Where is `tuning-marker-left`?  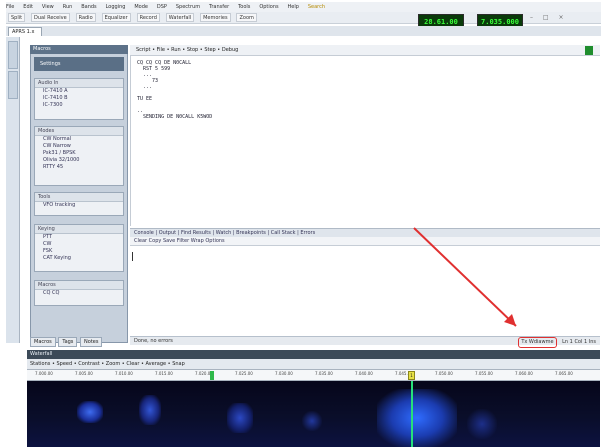 tuning-marker-left is located at coordinates (212, 375).